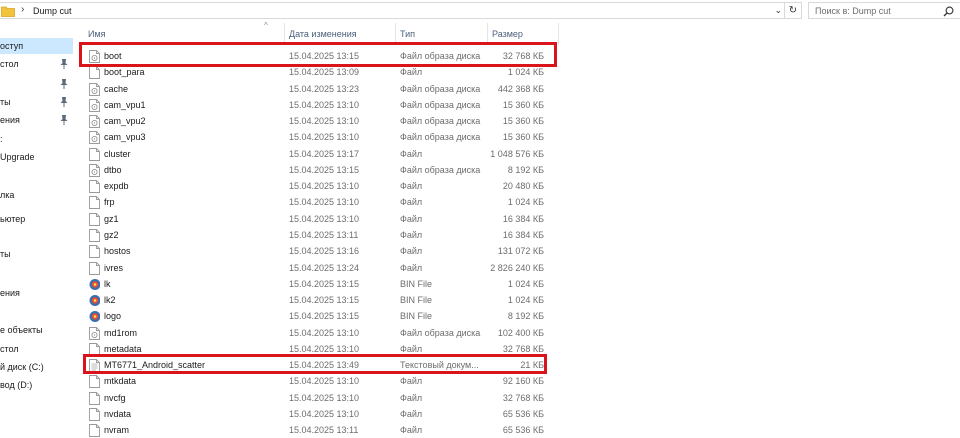 The height and width of the screenshot is (438, 960). I want to click on search-input: Поиск в: Dump cut, so click(884, 10).